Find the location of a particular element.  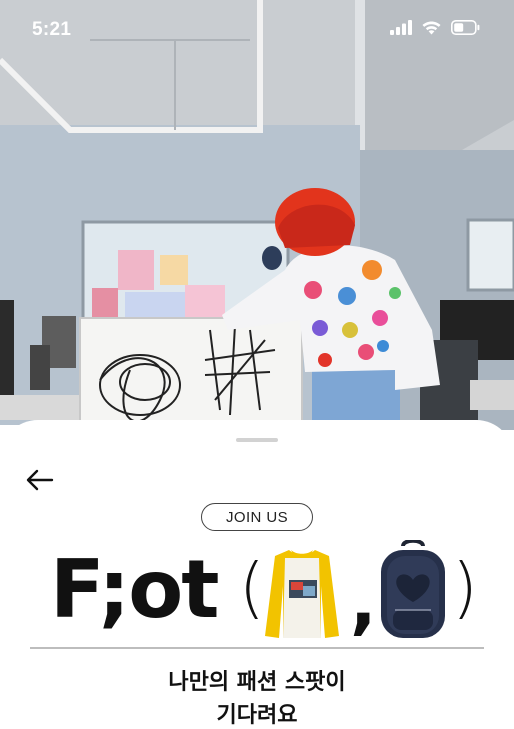

status-icons is located at coordinates (435, 30).